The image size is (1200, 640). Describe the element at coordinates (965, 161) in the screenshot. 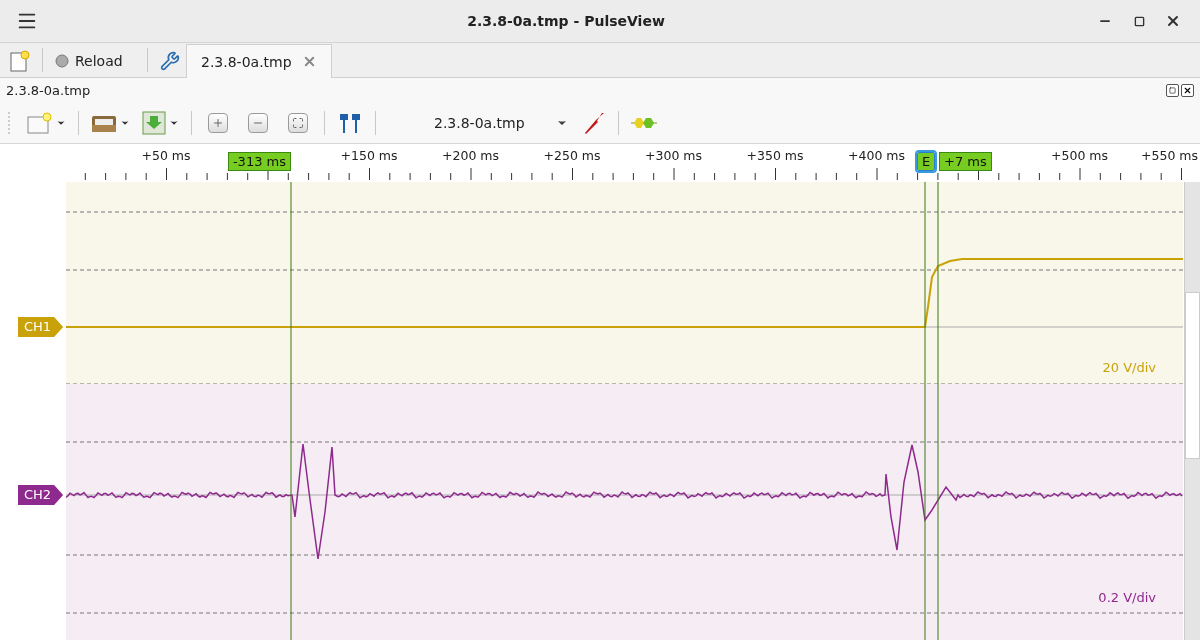

I see `cursor-marker: +7 ms` at that location.